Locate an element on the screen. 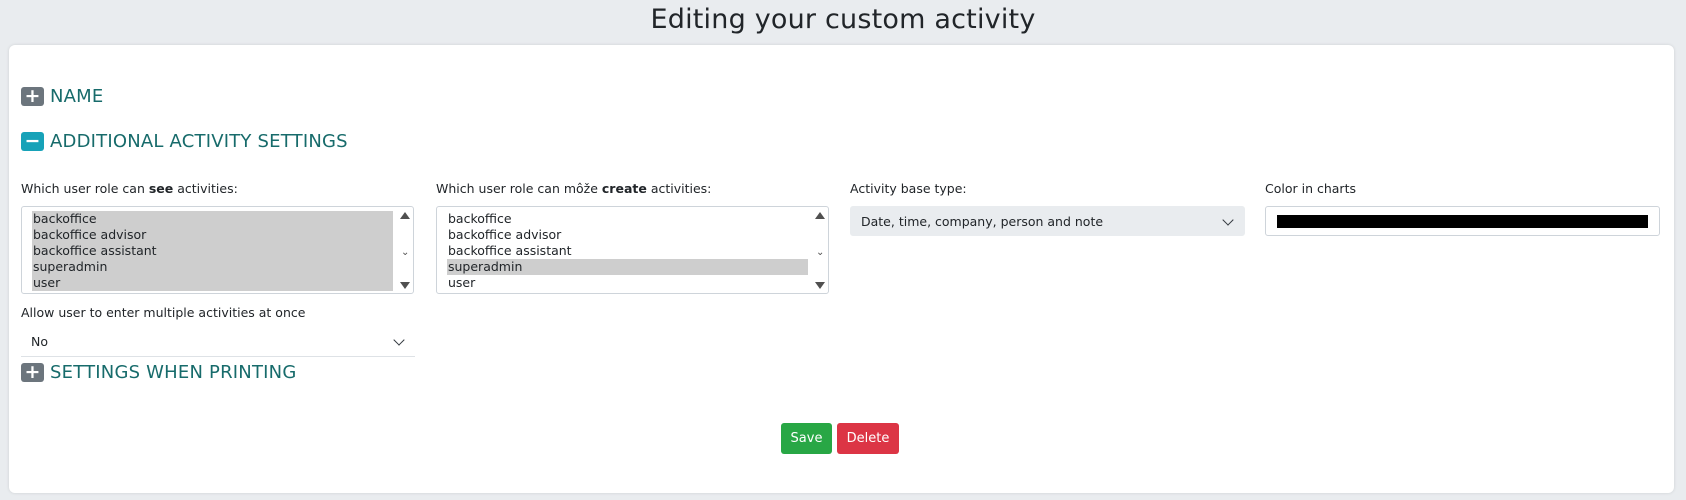 The image size is (1686, 500). create-roles-label-suffix: activities: is located at coordinates (679, 188).